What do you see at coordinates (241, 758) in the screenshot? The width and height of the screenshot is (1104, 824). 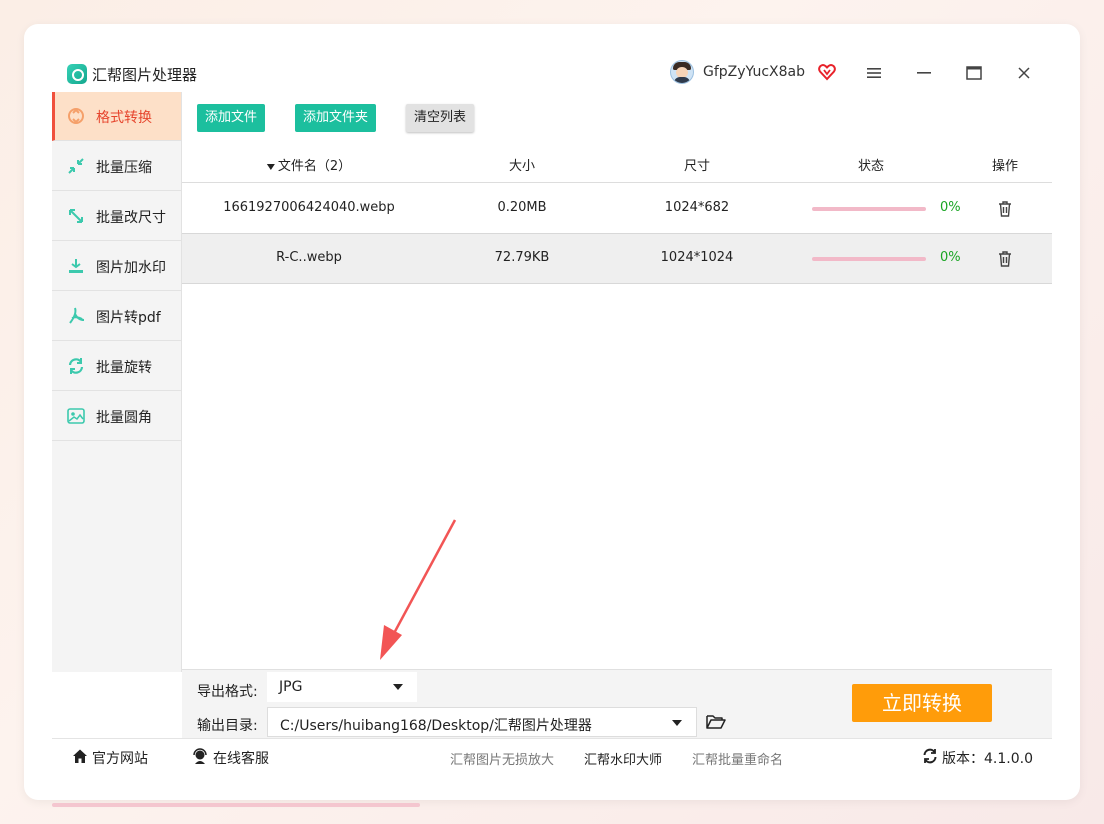 I see `online-support-link: 在线客服` at bounding box center [241, 758].